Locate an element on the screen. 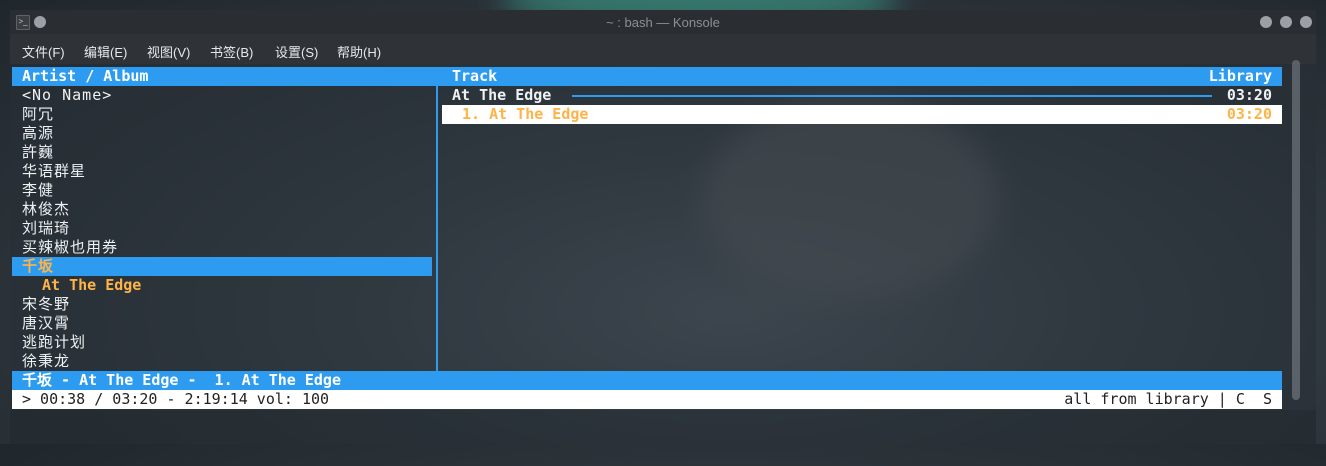 The image size is (1326, 466). now-playing-bar: 千坂 - At The Edge - 1. At The Edge is located at coordinates (647, 380).